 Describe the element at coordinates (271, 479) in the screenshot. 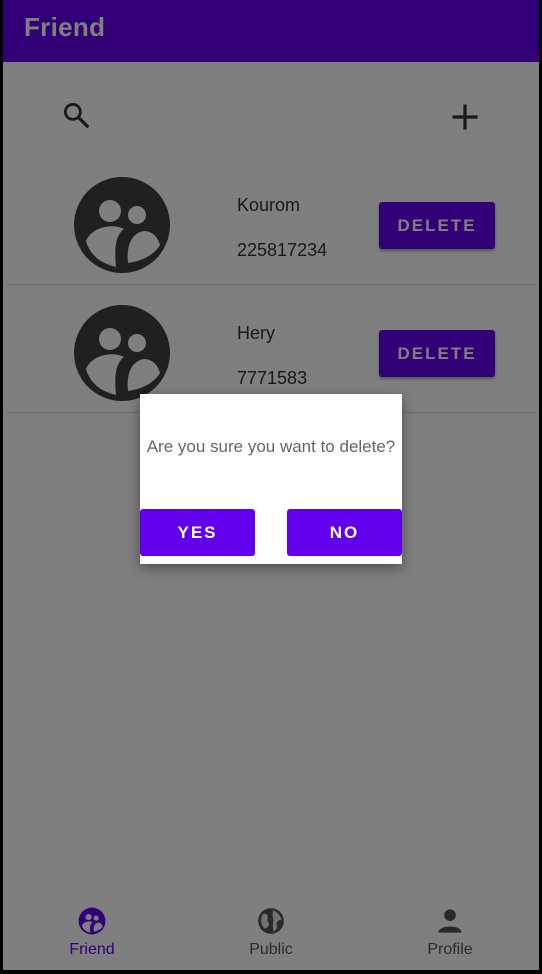

I see `confirm-delete-dialog: Are you sure you want to delete? YES NO` at that location.